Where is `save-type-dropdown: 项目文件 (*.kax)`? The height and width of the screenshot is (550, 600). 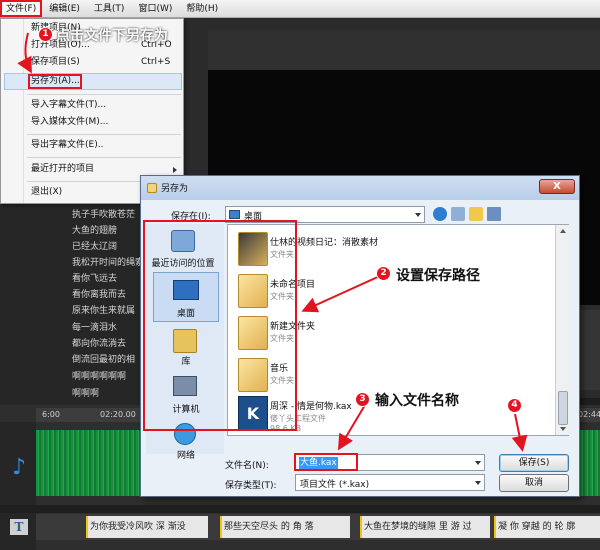 save-type-dropdown: 项目文件 (*.kax) is located at coordinates (390, 482).